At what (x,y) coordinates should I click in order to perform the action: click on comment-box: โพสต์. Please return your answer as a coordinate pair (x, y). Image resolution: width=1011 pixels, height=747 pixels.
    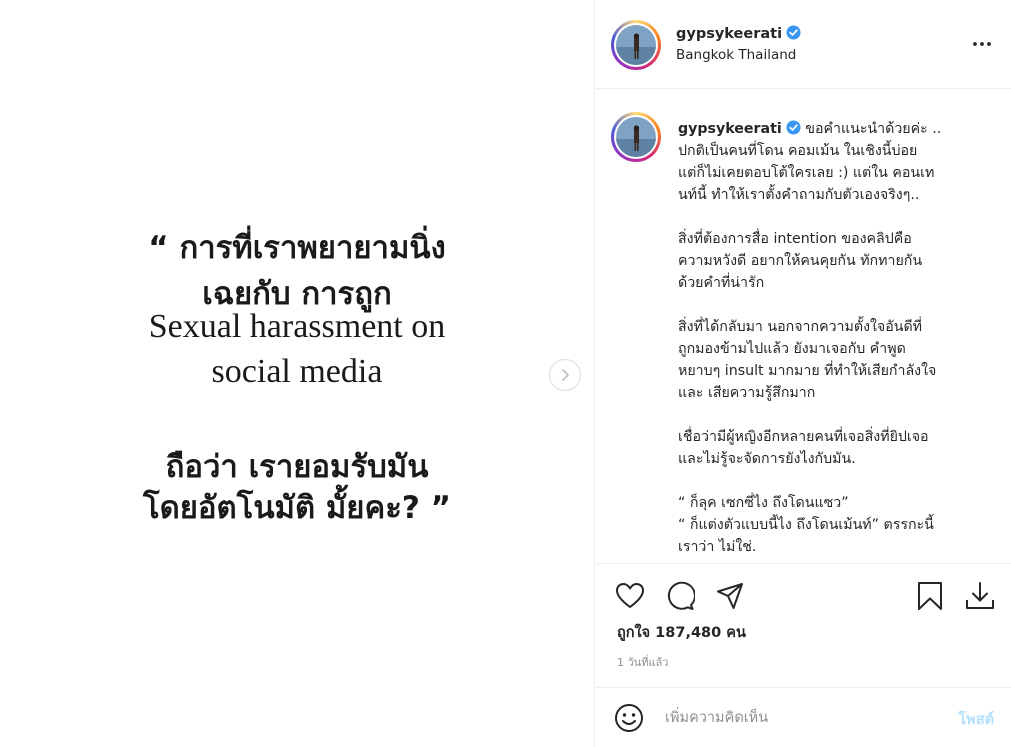
    Looking at the image, I should click on (803, 717).